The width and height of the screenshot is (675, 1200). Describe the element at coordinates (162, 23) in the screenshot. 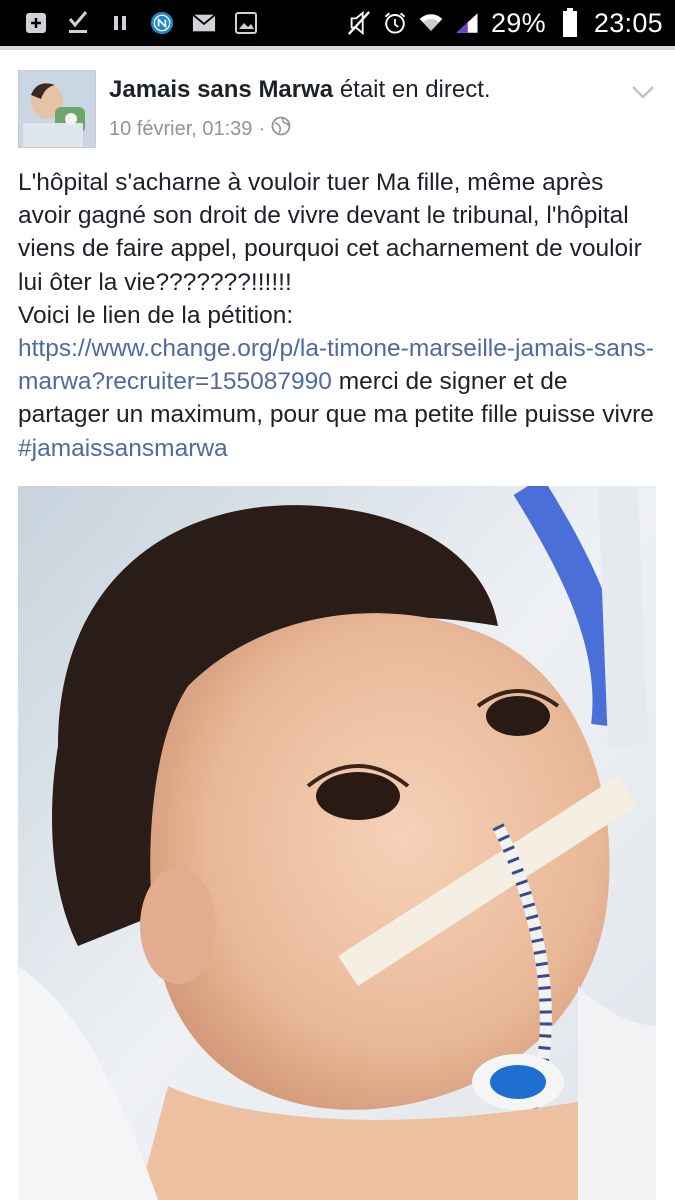

I see `nfc-icon` at that location.